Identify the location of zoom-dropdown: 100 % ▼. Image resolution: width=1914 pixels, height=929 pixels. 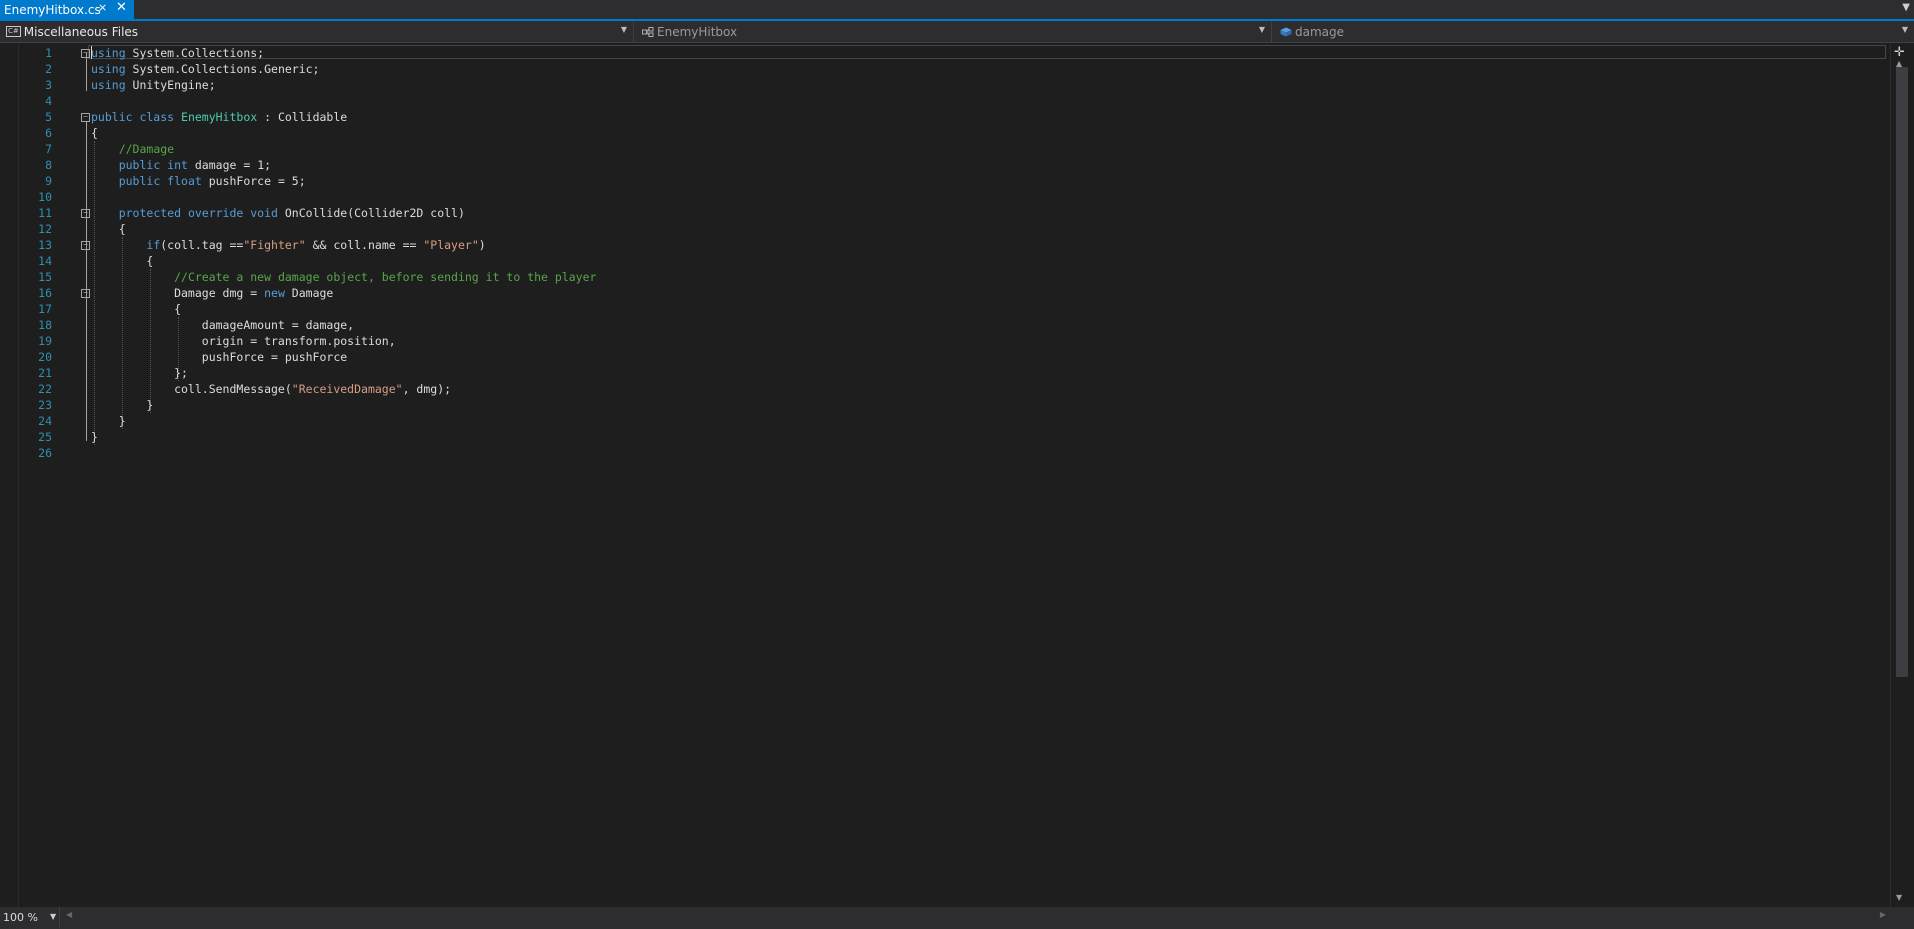
(30, 917).